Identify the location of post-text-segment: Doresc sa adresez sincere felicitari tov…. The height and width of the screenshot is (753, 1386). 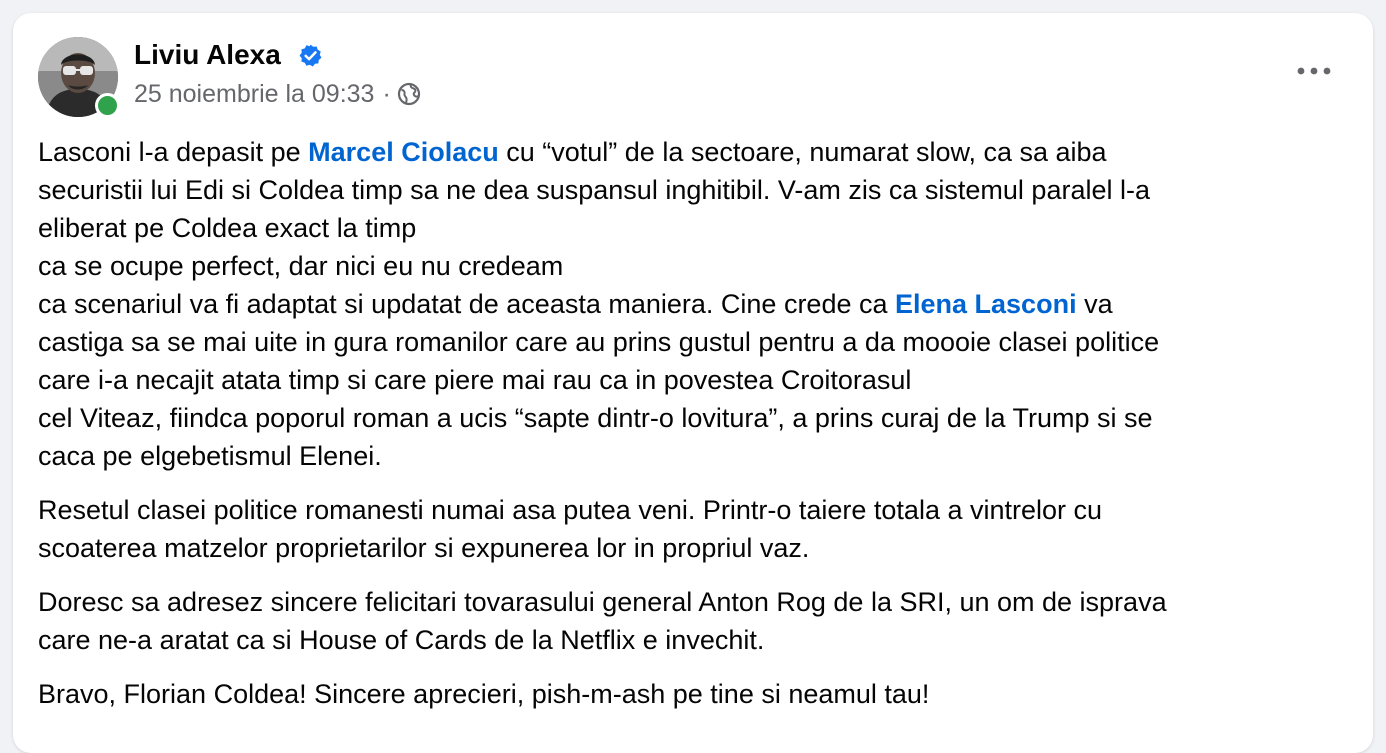
(602, 602).